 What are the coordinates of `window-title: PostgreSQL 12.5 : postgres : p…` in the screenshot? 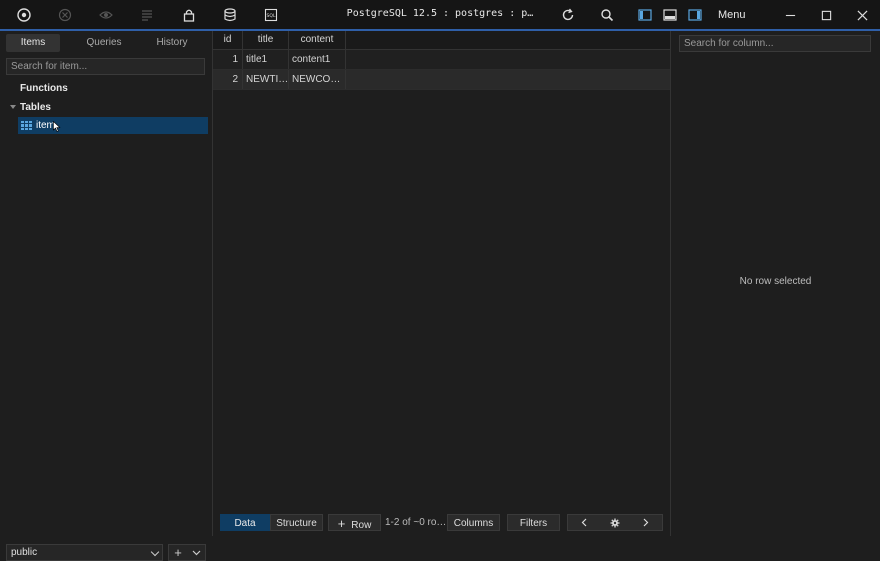 It's located at (440, 13).